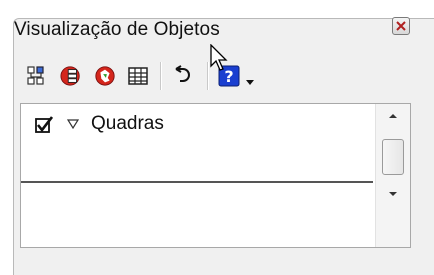 Image resolution: width=434 pixels, height=275 pixels. I want to click on checkbox-checked-icon, so click(44, 125).